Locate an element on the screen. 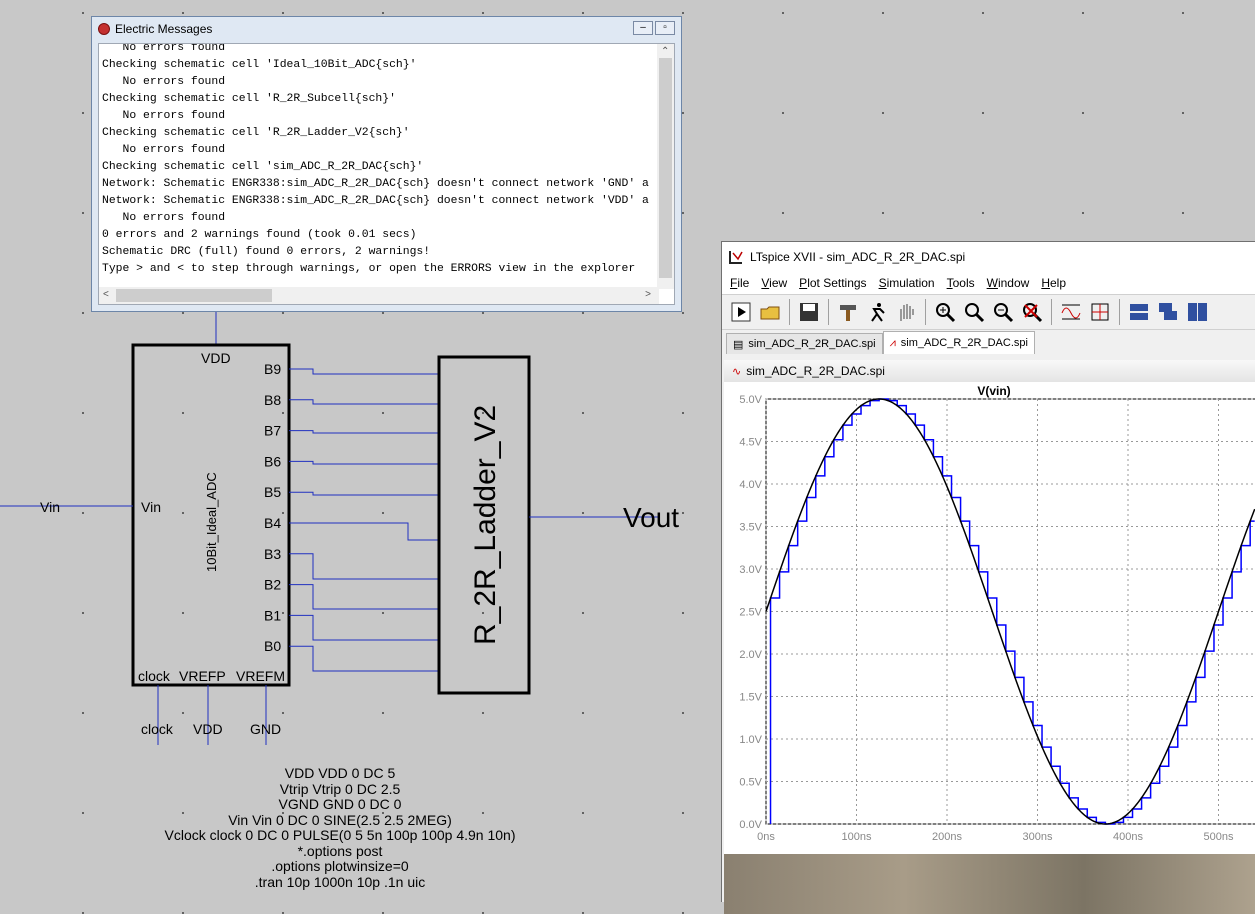 This screenshot has height=914, width=1255. adc-vin-pin-label: Vin is located at coordinates (151, 507).